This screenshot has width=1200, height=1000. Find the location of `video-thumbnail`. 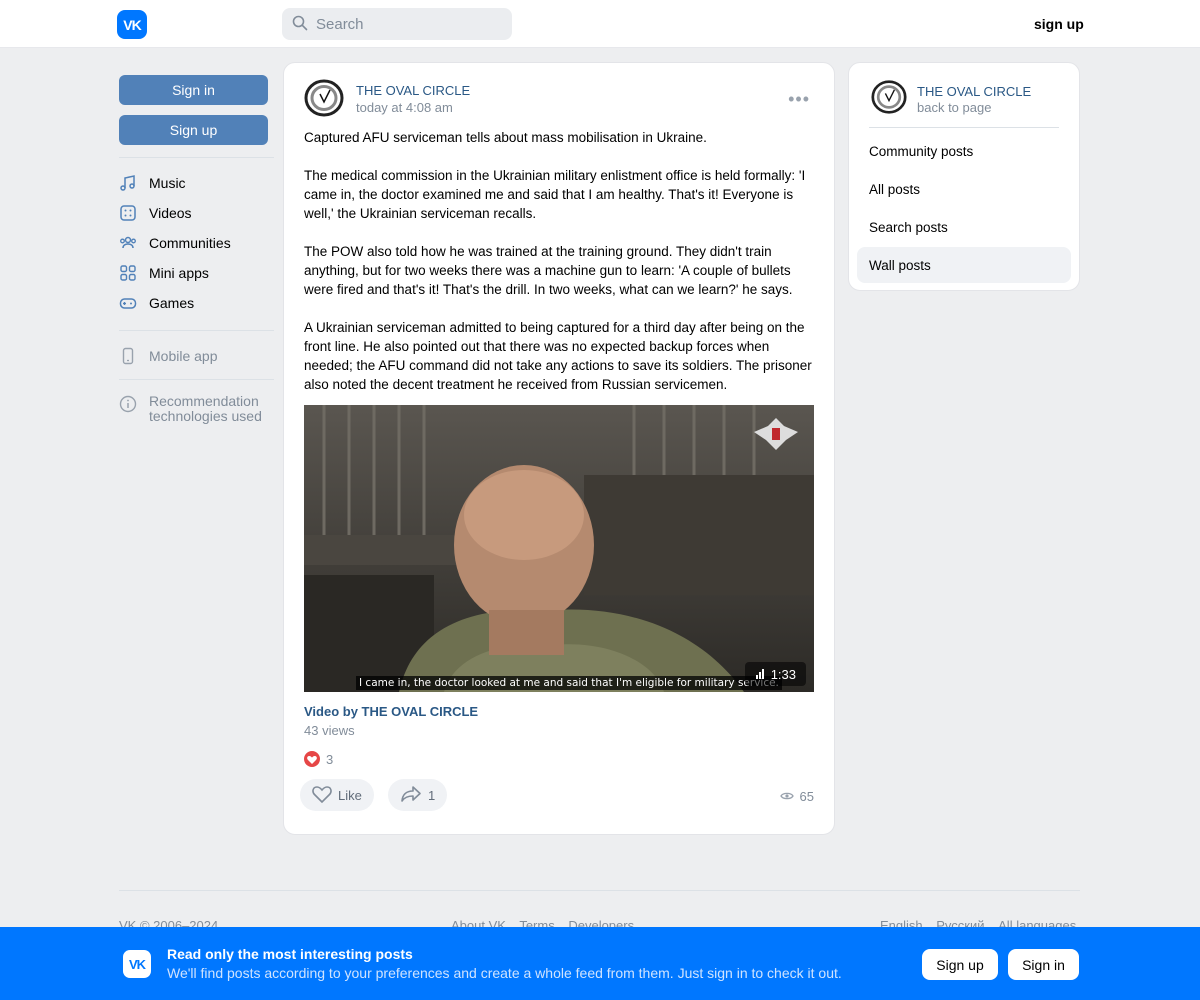

video-thumbnail is located at coordinates (559, 548).